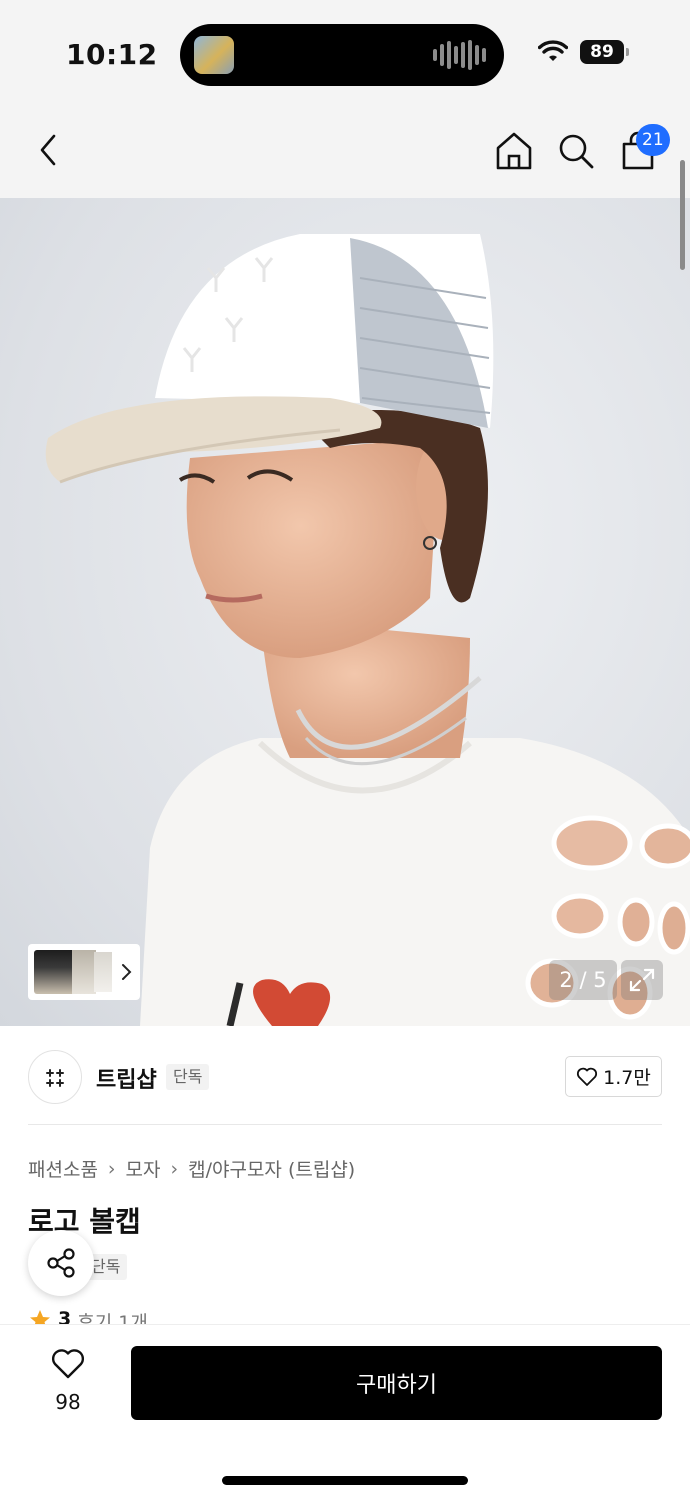  Describe the element at coordinates (653, 140) in the screenshot. I see `cart-count-badge: 21` at that location.